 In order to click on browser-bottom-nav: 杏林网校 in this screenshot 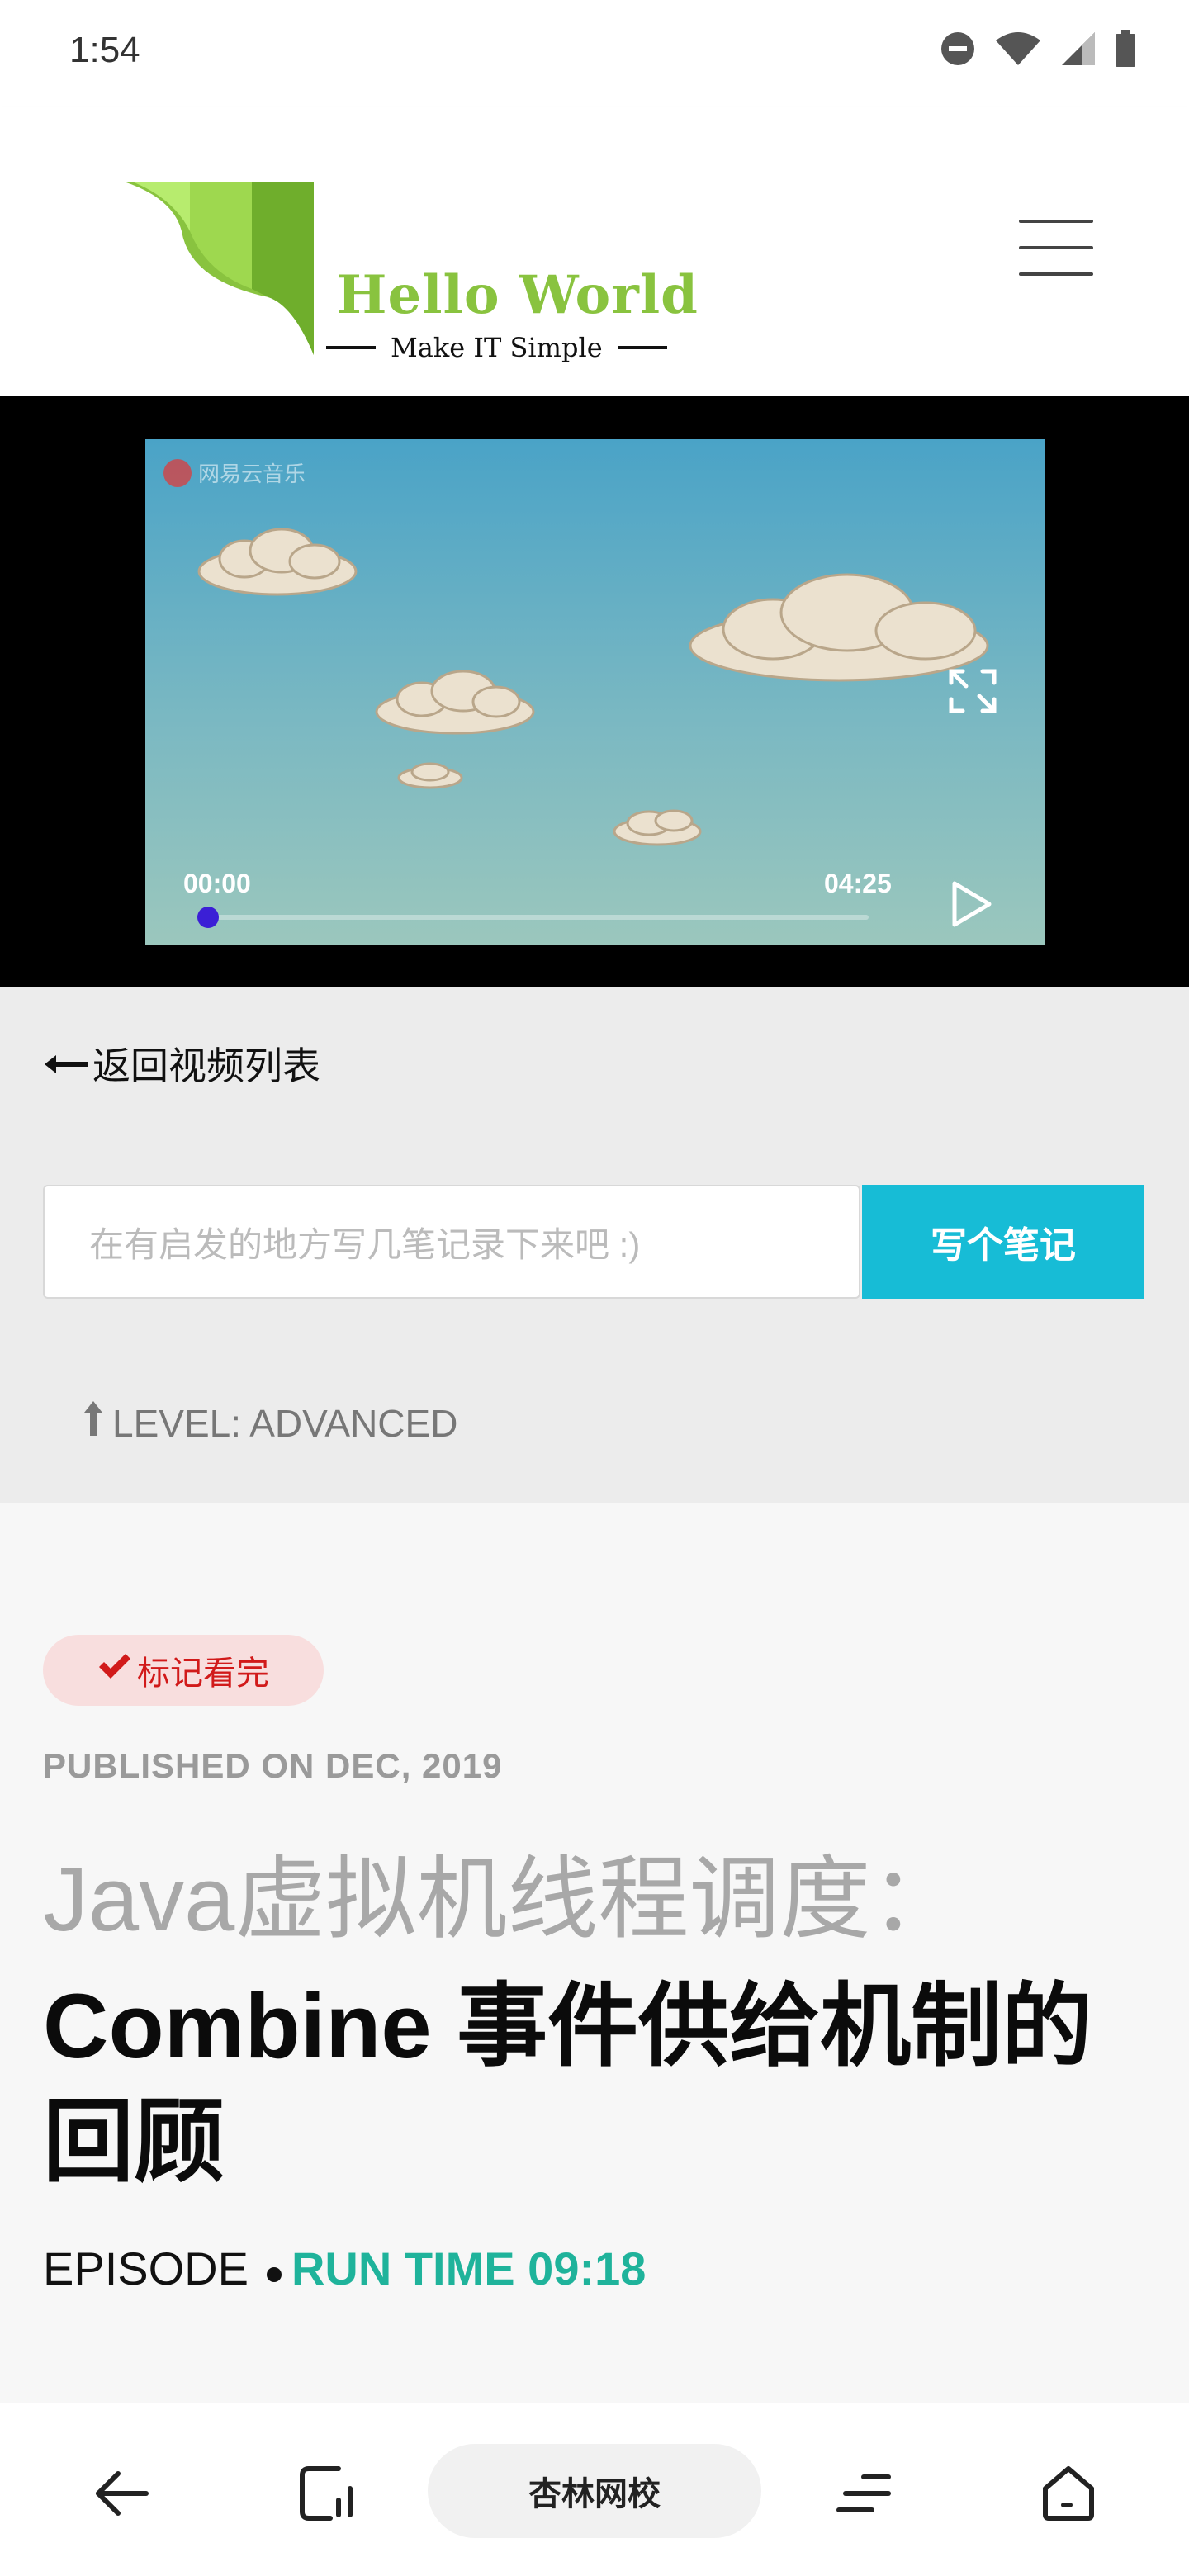, I will do `click(594, 2489)`.